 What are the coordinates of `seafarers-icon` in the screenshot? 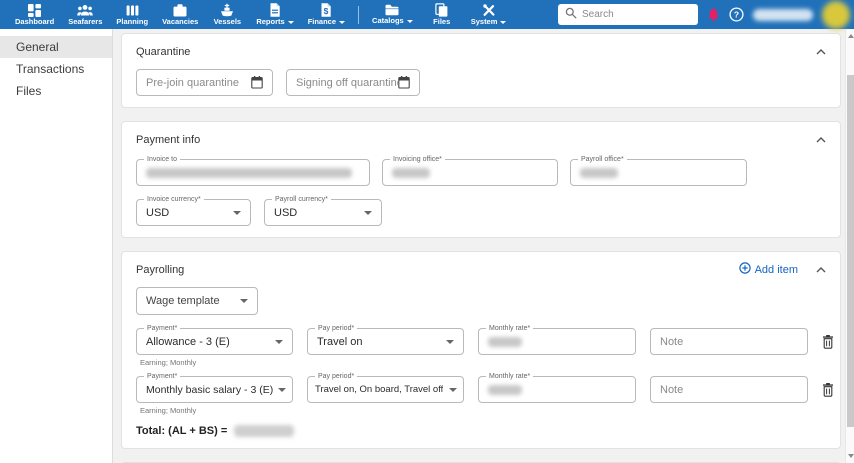 It's located at (85, 11).